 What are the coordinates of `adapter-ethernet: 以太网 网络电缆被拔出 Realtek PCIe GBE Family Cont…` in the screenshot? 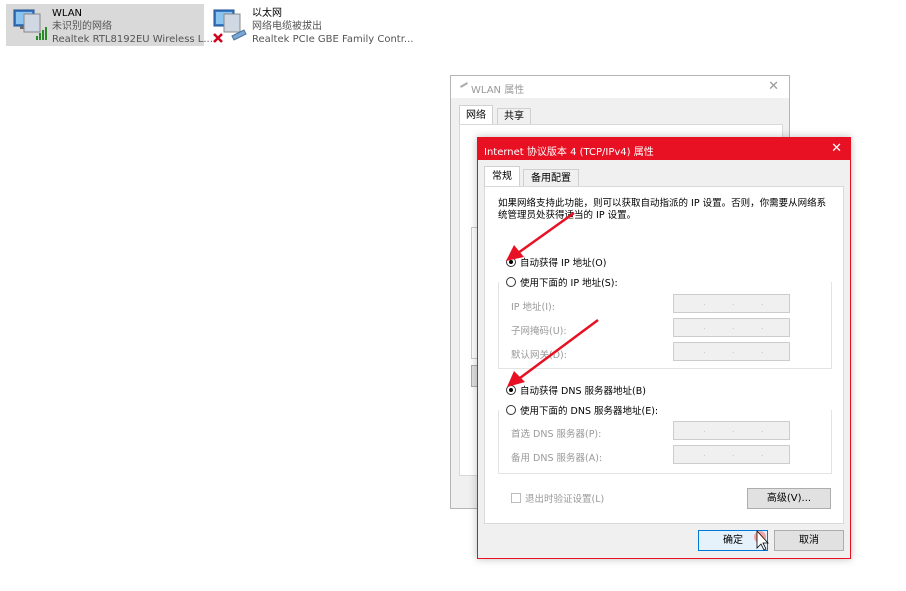 It's located at (309, 25).